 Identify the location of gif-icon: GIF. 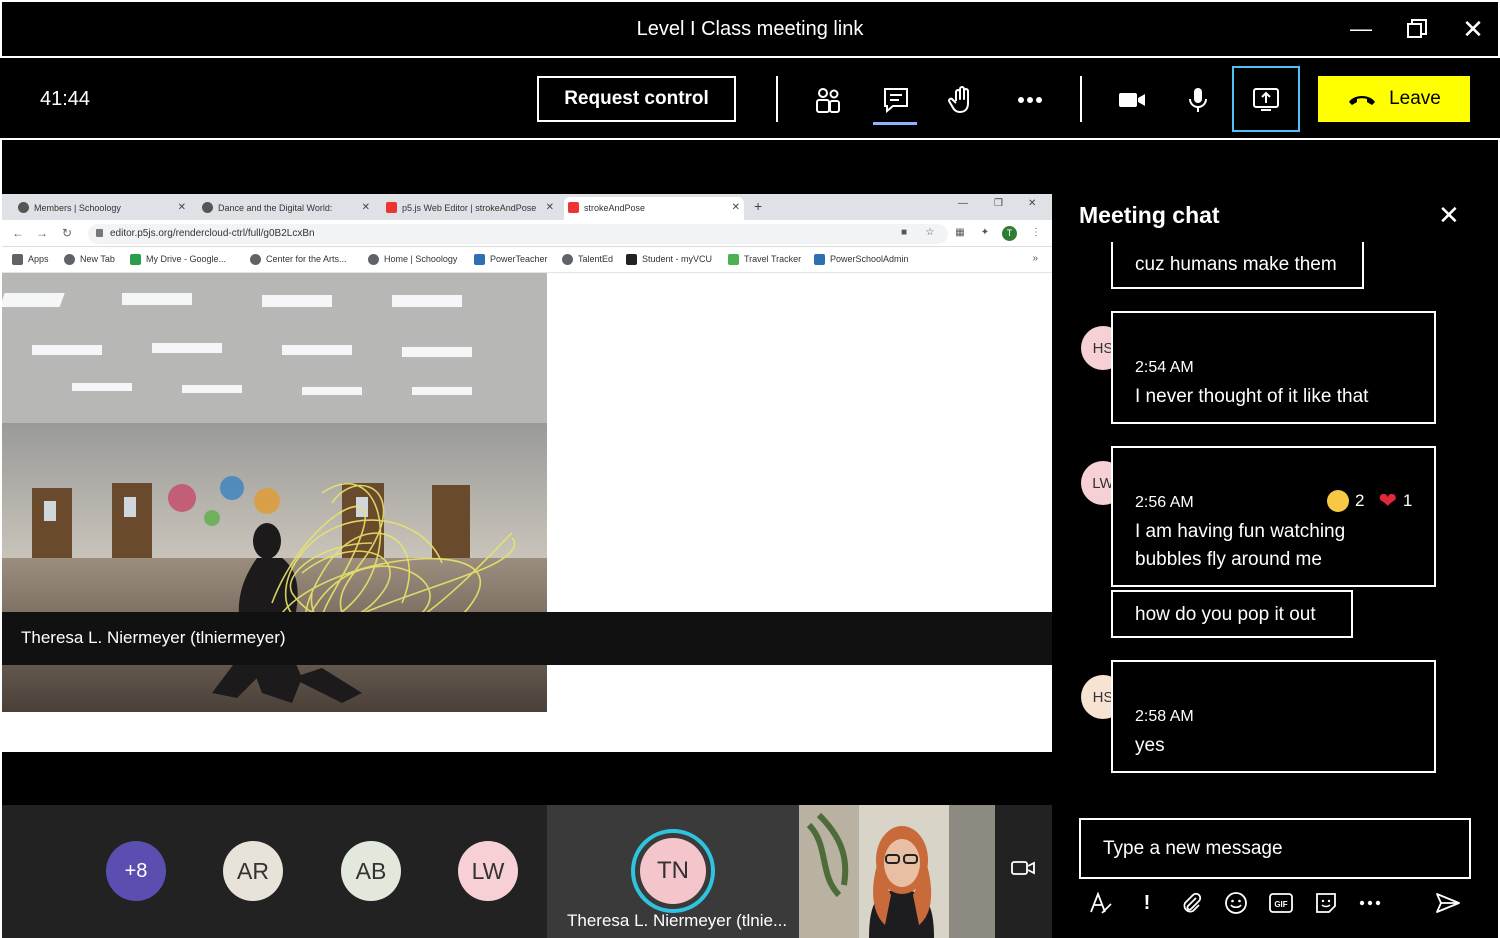
(1281, 903).